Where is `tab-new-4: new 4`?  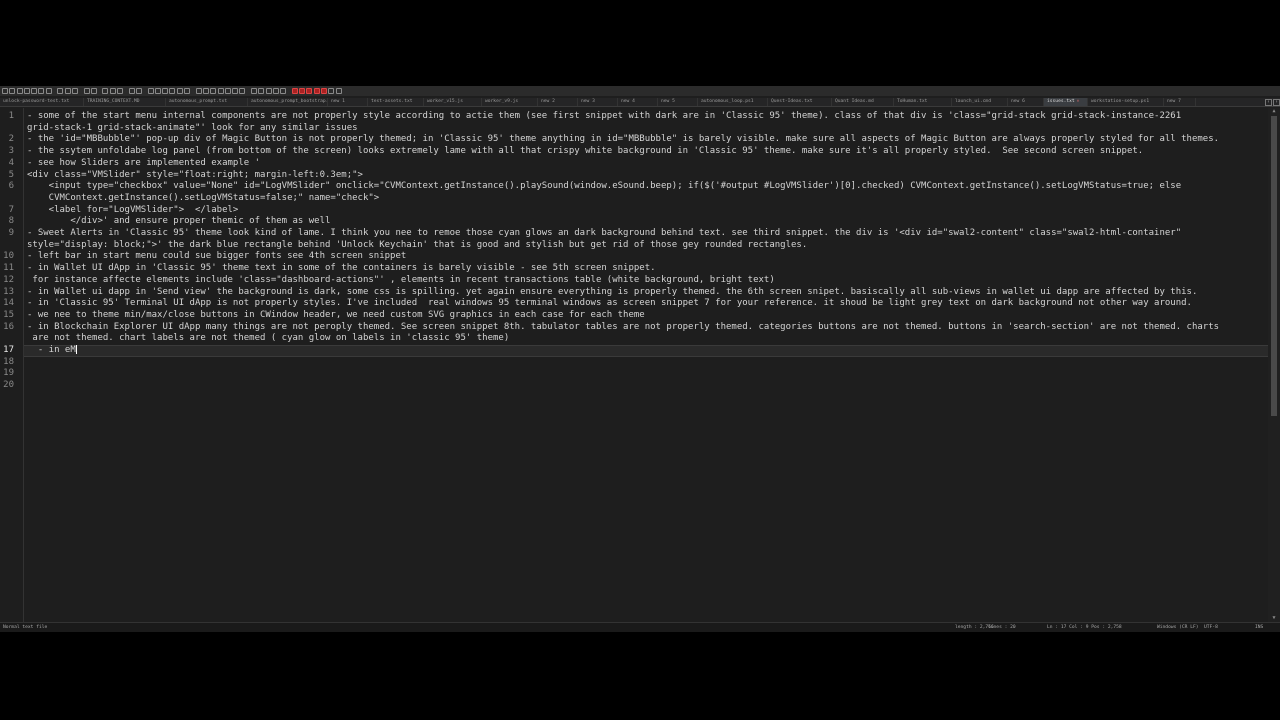 tab-new-4: new 4 is located at coordinates (638, 102).